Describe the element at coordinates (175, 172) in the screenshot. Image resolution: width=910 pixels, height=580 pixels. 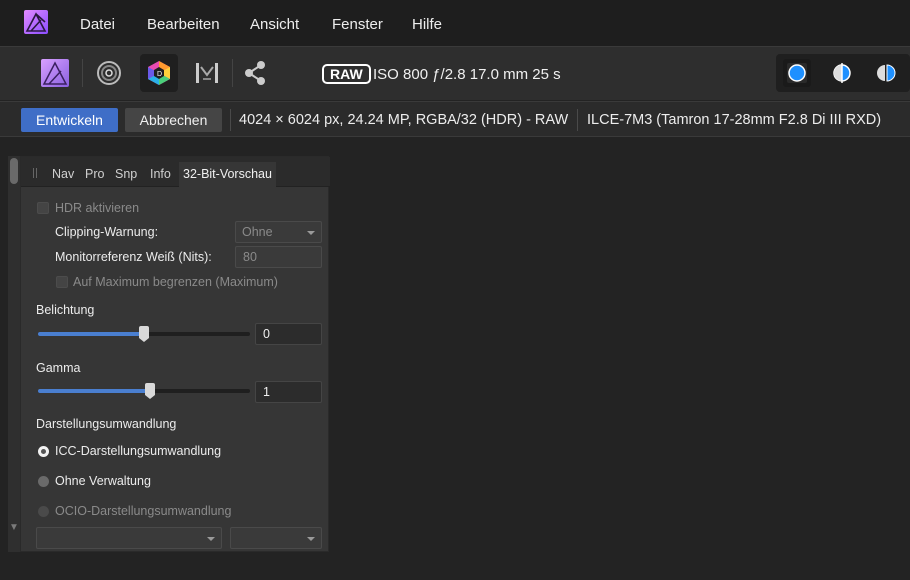
I see `panel-tabs: Nav Pro Snp Info 32-Bit-Vorschau` at that location.